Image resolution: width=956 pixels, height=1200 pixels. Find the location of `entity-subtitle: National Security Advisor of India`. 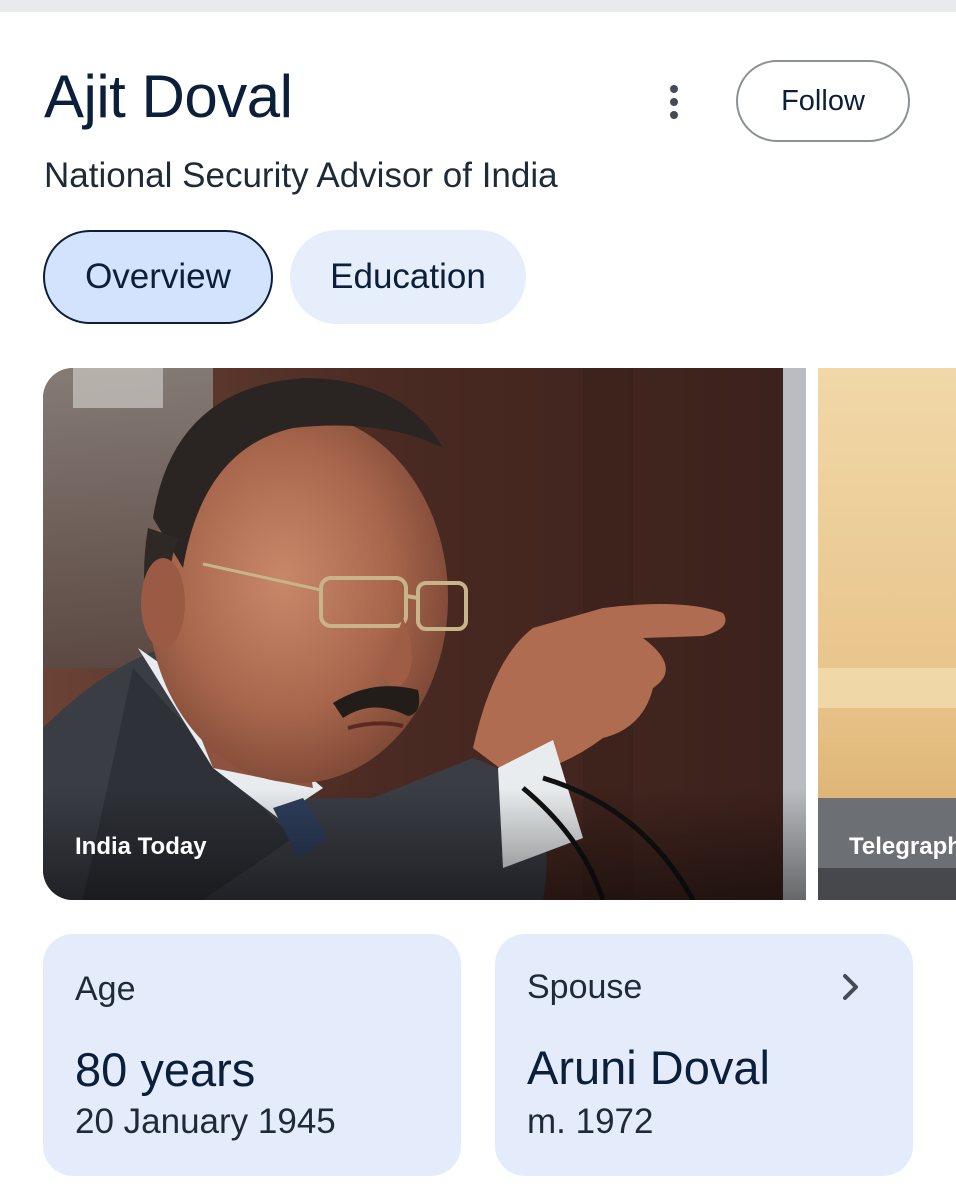

entity-subtitle: National Security Advisor of India is located at coordinates (301, 175).